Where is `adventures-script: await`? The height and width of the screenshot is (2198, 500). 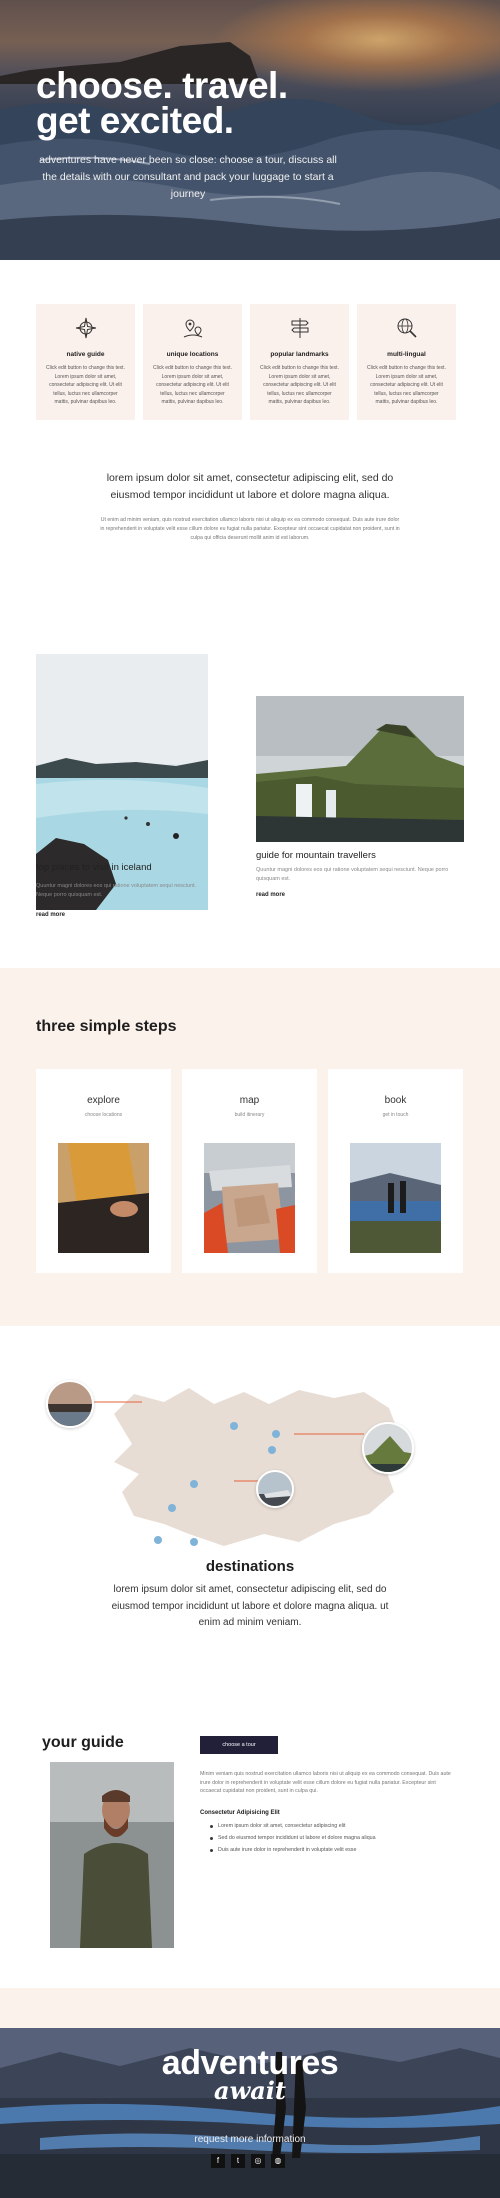 adventures-script: await is located at coordinates (250, 2090).